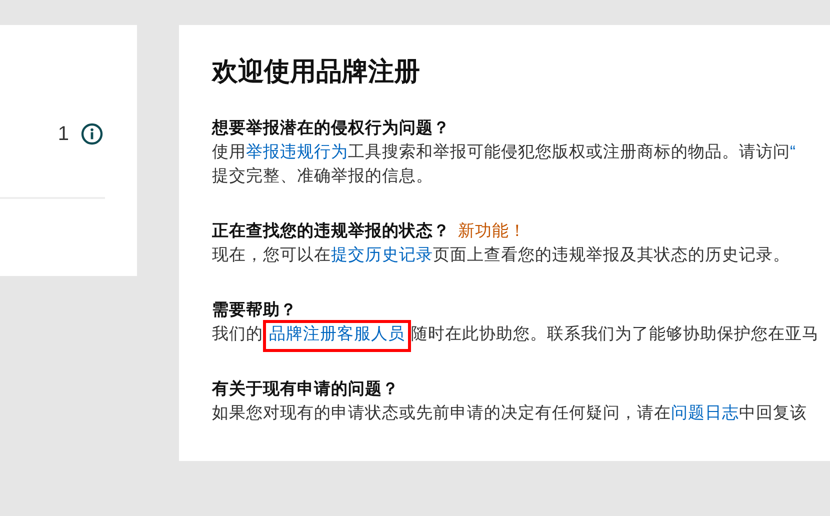 This screenshot has width=830, height=516. I want to click on text-link: “, so click(793, 152).